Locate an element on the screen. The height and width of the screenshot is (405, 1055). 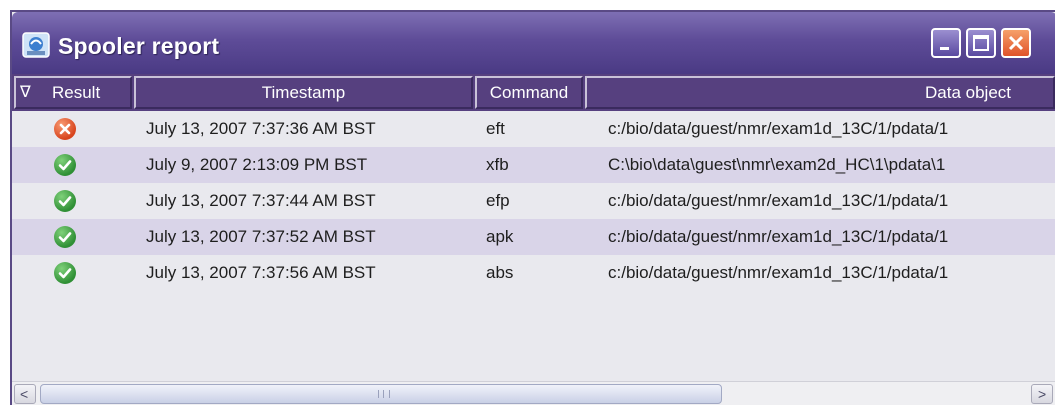
command-cell: apk is located at coordinates (500, 236).